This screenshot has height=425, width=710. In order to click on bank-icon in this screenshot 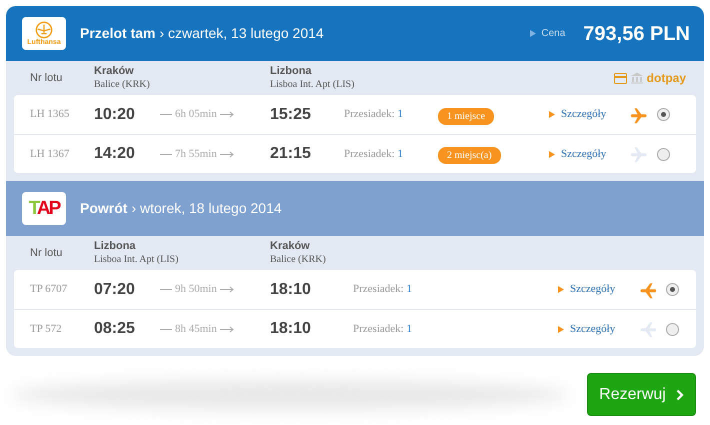, I will do `click(637, 78)`.